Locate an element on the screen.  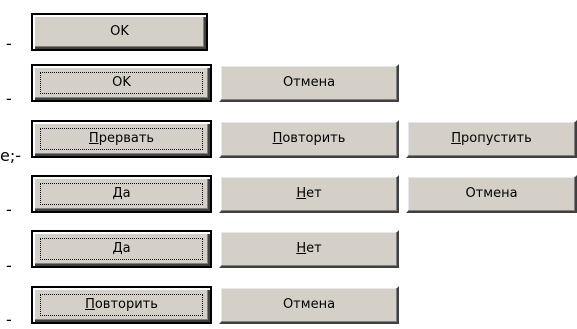
abort-button-label: Прервать is located at coordinates (121, 138).